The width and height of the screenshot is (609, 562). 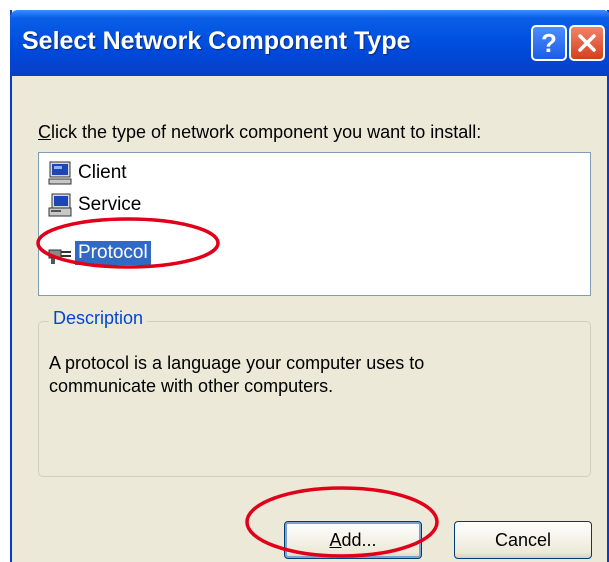 I want to click on list-item-label: Service, so click(x=110, y=204).